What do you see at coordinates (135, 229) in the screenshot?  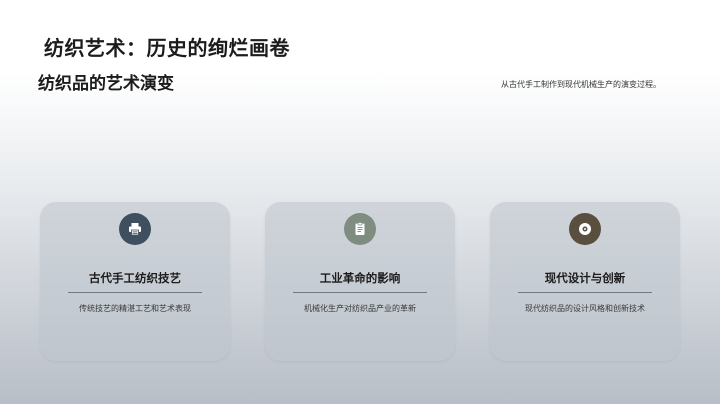 I see `printer-icon` at bounding box center [135, 229].